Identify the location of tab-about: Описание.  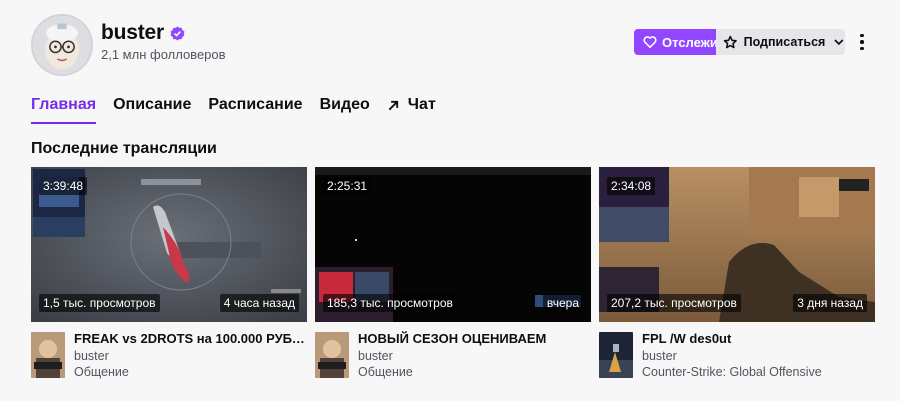
(152, 110).